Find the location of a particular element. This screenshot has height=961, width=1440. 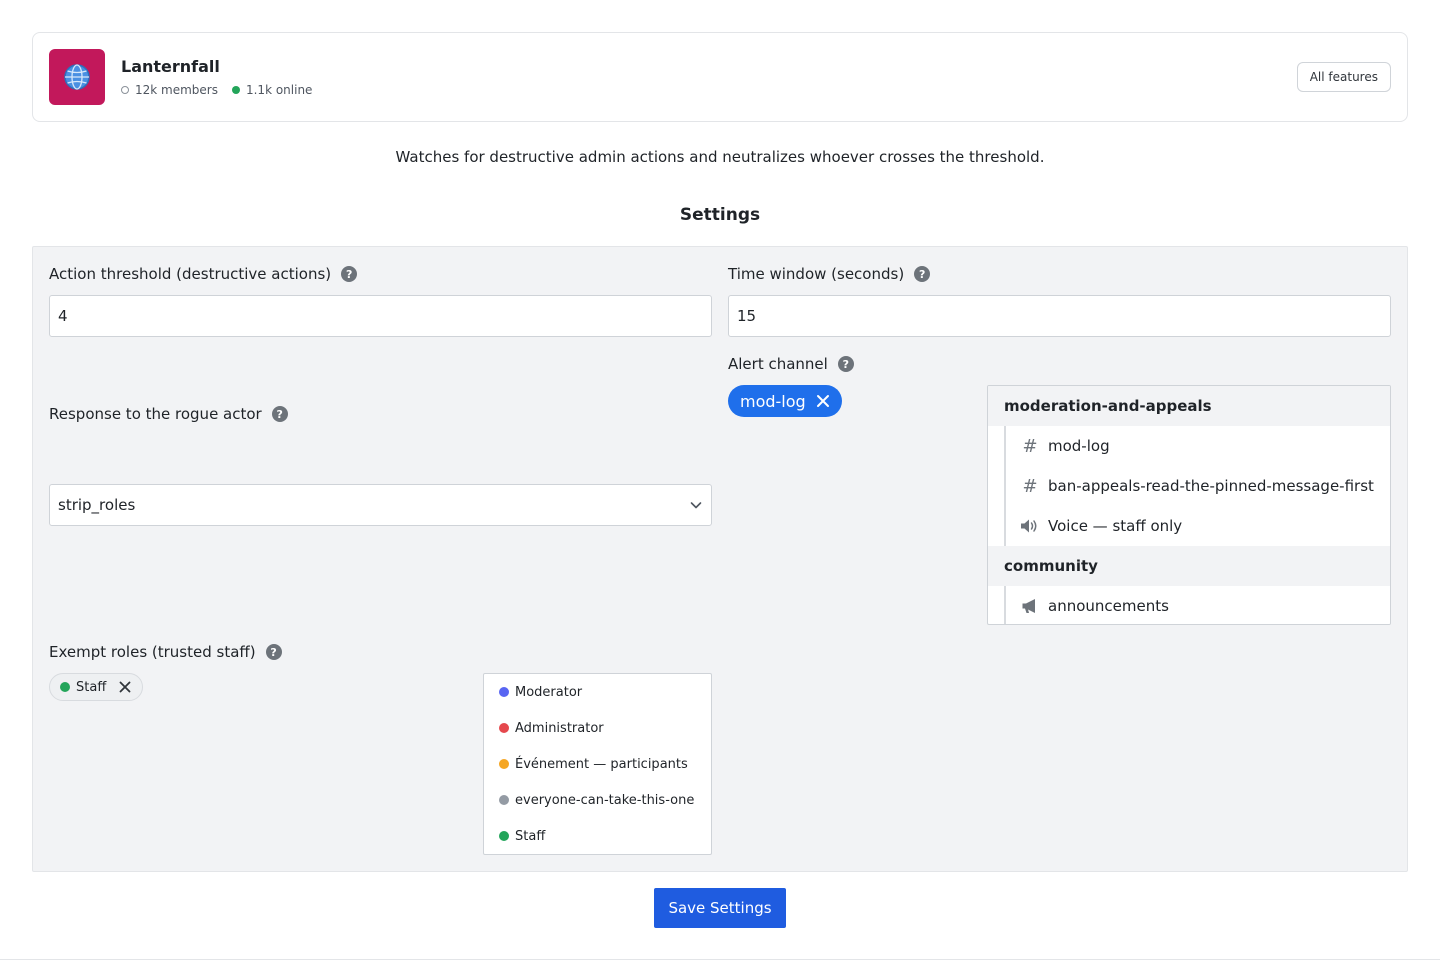

response-label: Response to the rogue actor ? is located at coordinates (168, 414).